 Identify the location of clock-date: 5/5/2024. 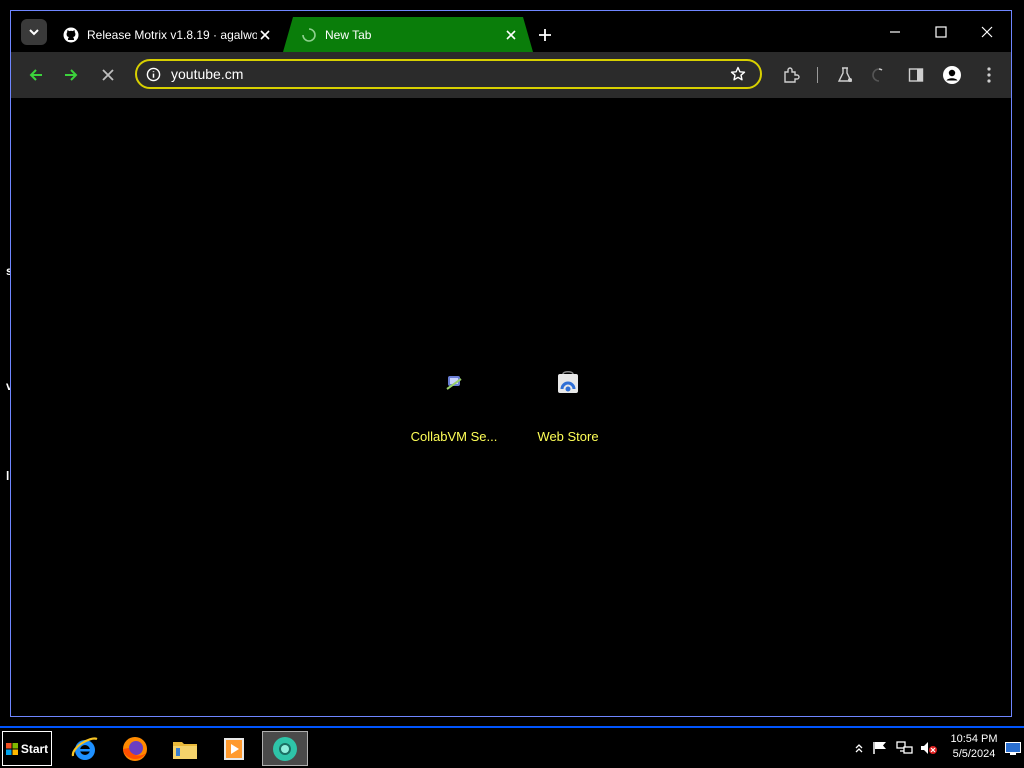
(974, 754).